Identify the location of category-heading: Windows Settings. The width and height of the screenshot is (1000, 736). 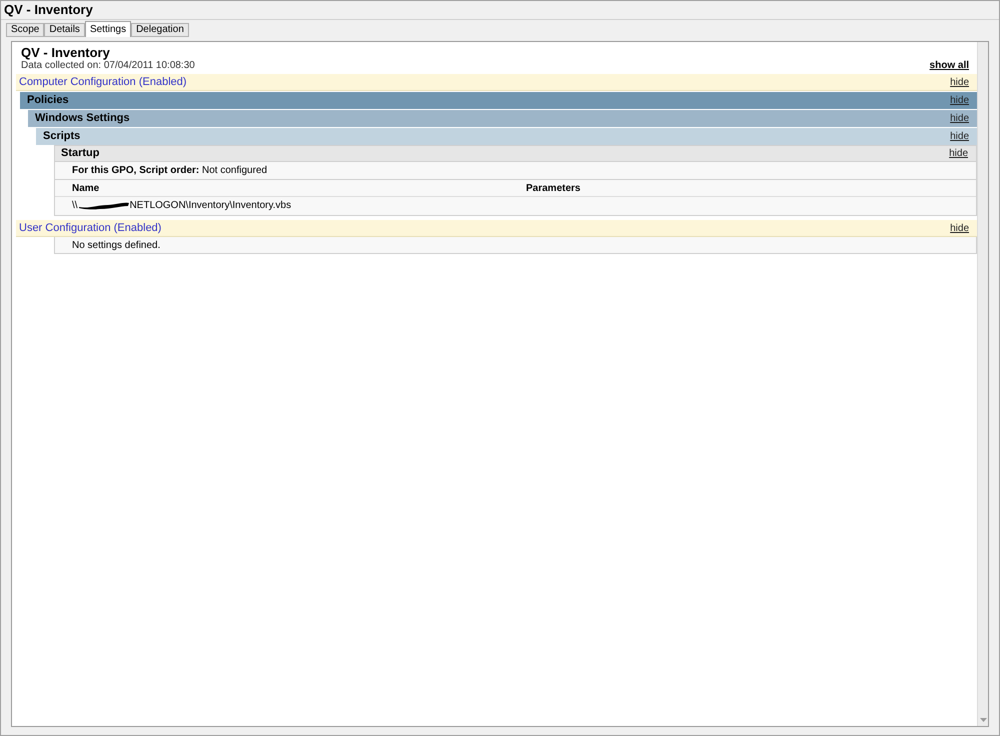
(82, 118).